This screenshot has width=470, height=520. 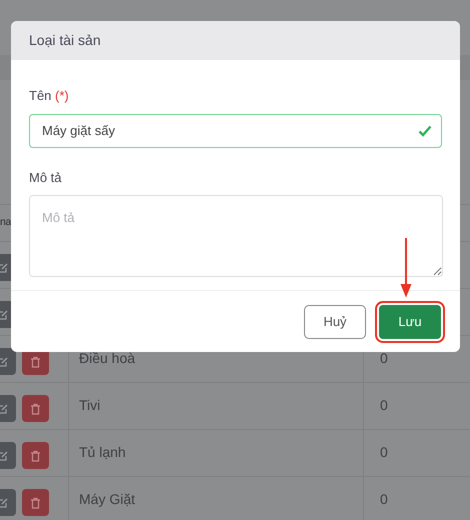 I want to click on check-icon, so click(x=425, y=130).